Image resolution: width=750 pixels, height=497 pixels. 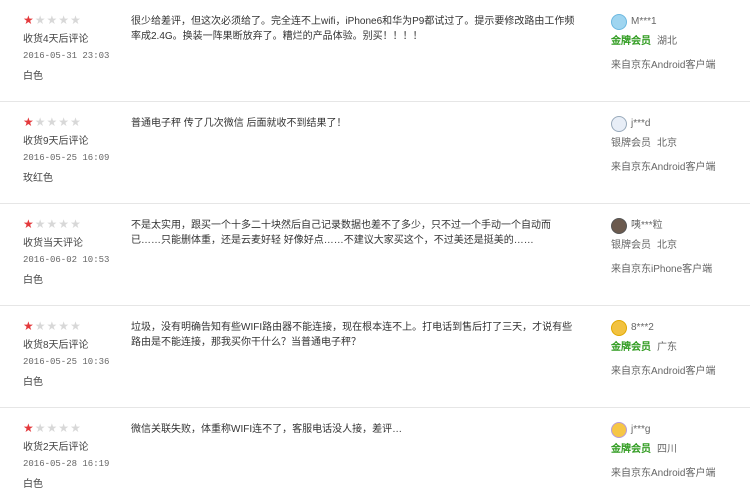 I want to click on review-meta: ★★★★★ 收货8天后评论 2016-05-25 10:36 白色, so click(x=73, y=354).